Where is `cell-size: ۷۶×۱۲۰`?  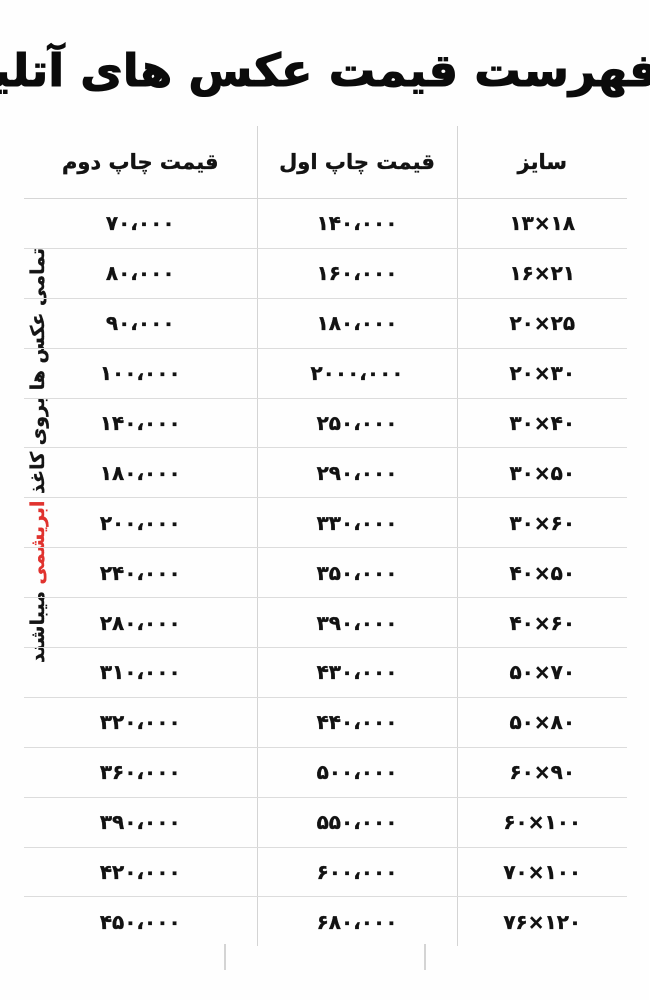 cell-size: ۷۶×۱۲۰ is located at coordinates (542, 921).